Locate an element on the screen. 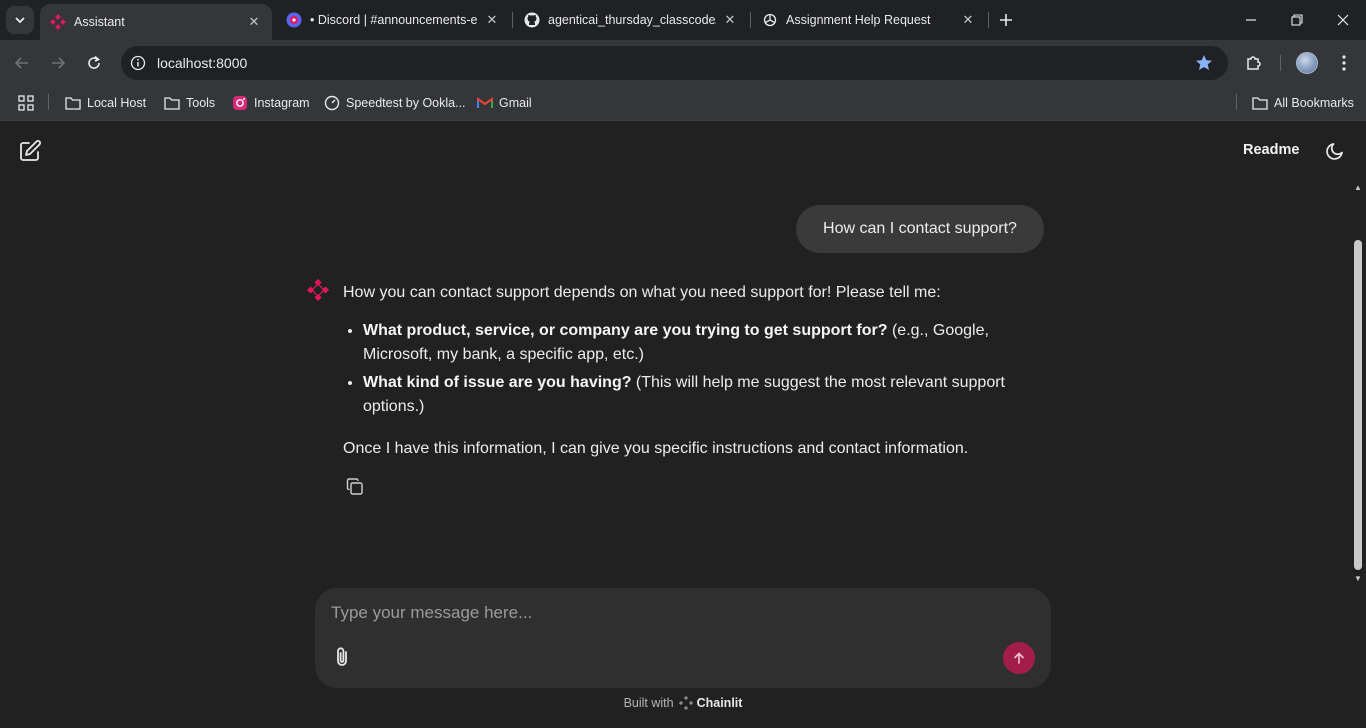 The width and height of the screenshot is (1366, 728). edit-icon is located at coordinates (30, 150).